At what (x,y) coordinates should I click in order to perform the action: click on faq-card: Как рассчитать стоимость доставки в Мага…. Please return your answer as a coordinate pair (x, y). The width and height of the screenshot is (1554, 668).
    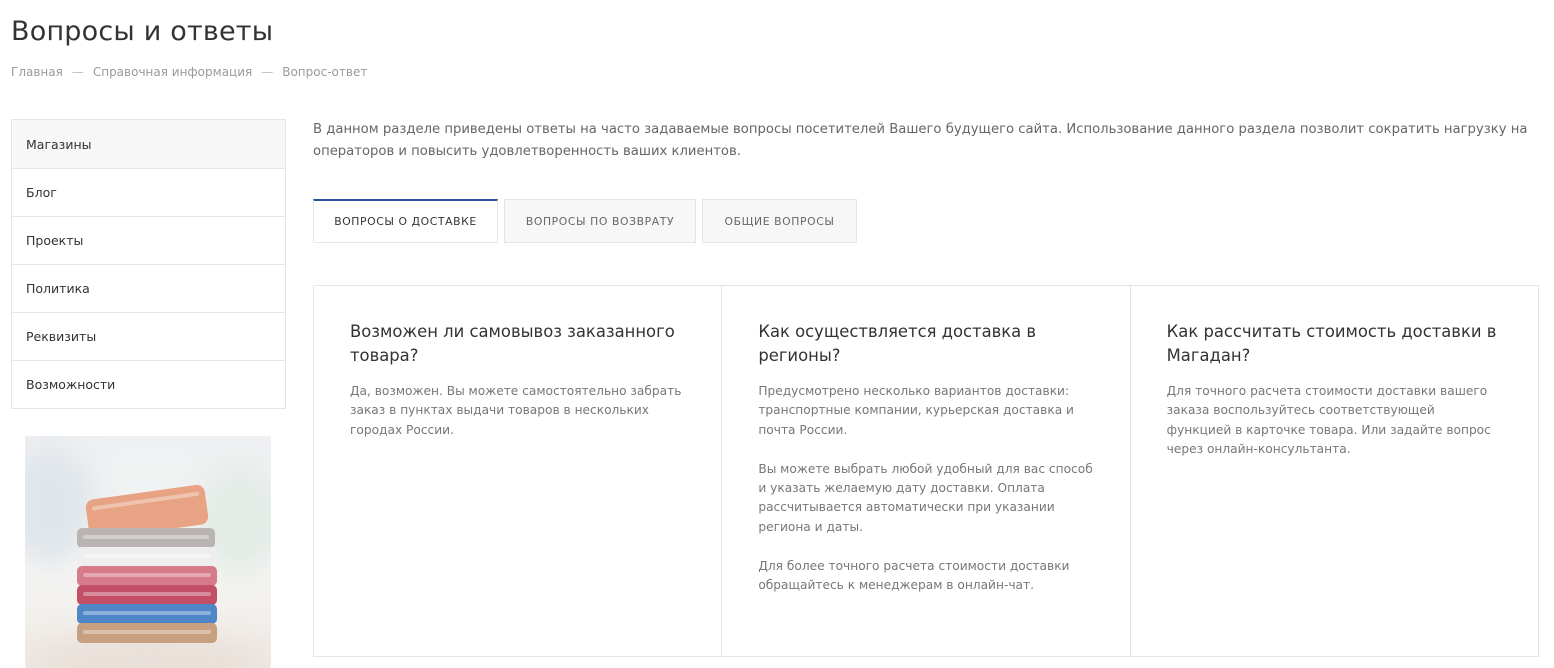
    Looking at the image, I should click on (1333, 471).